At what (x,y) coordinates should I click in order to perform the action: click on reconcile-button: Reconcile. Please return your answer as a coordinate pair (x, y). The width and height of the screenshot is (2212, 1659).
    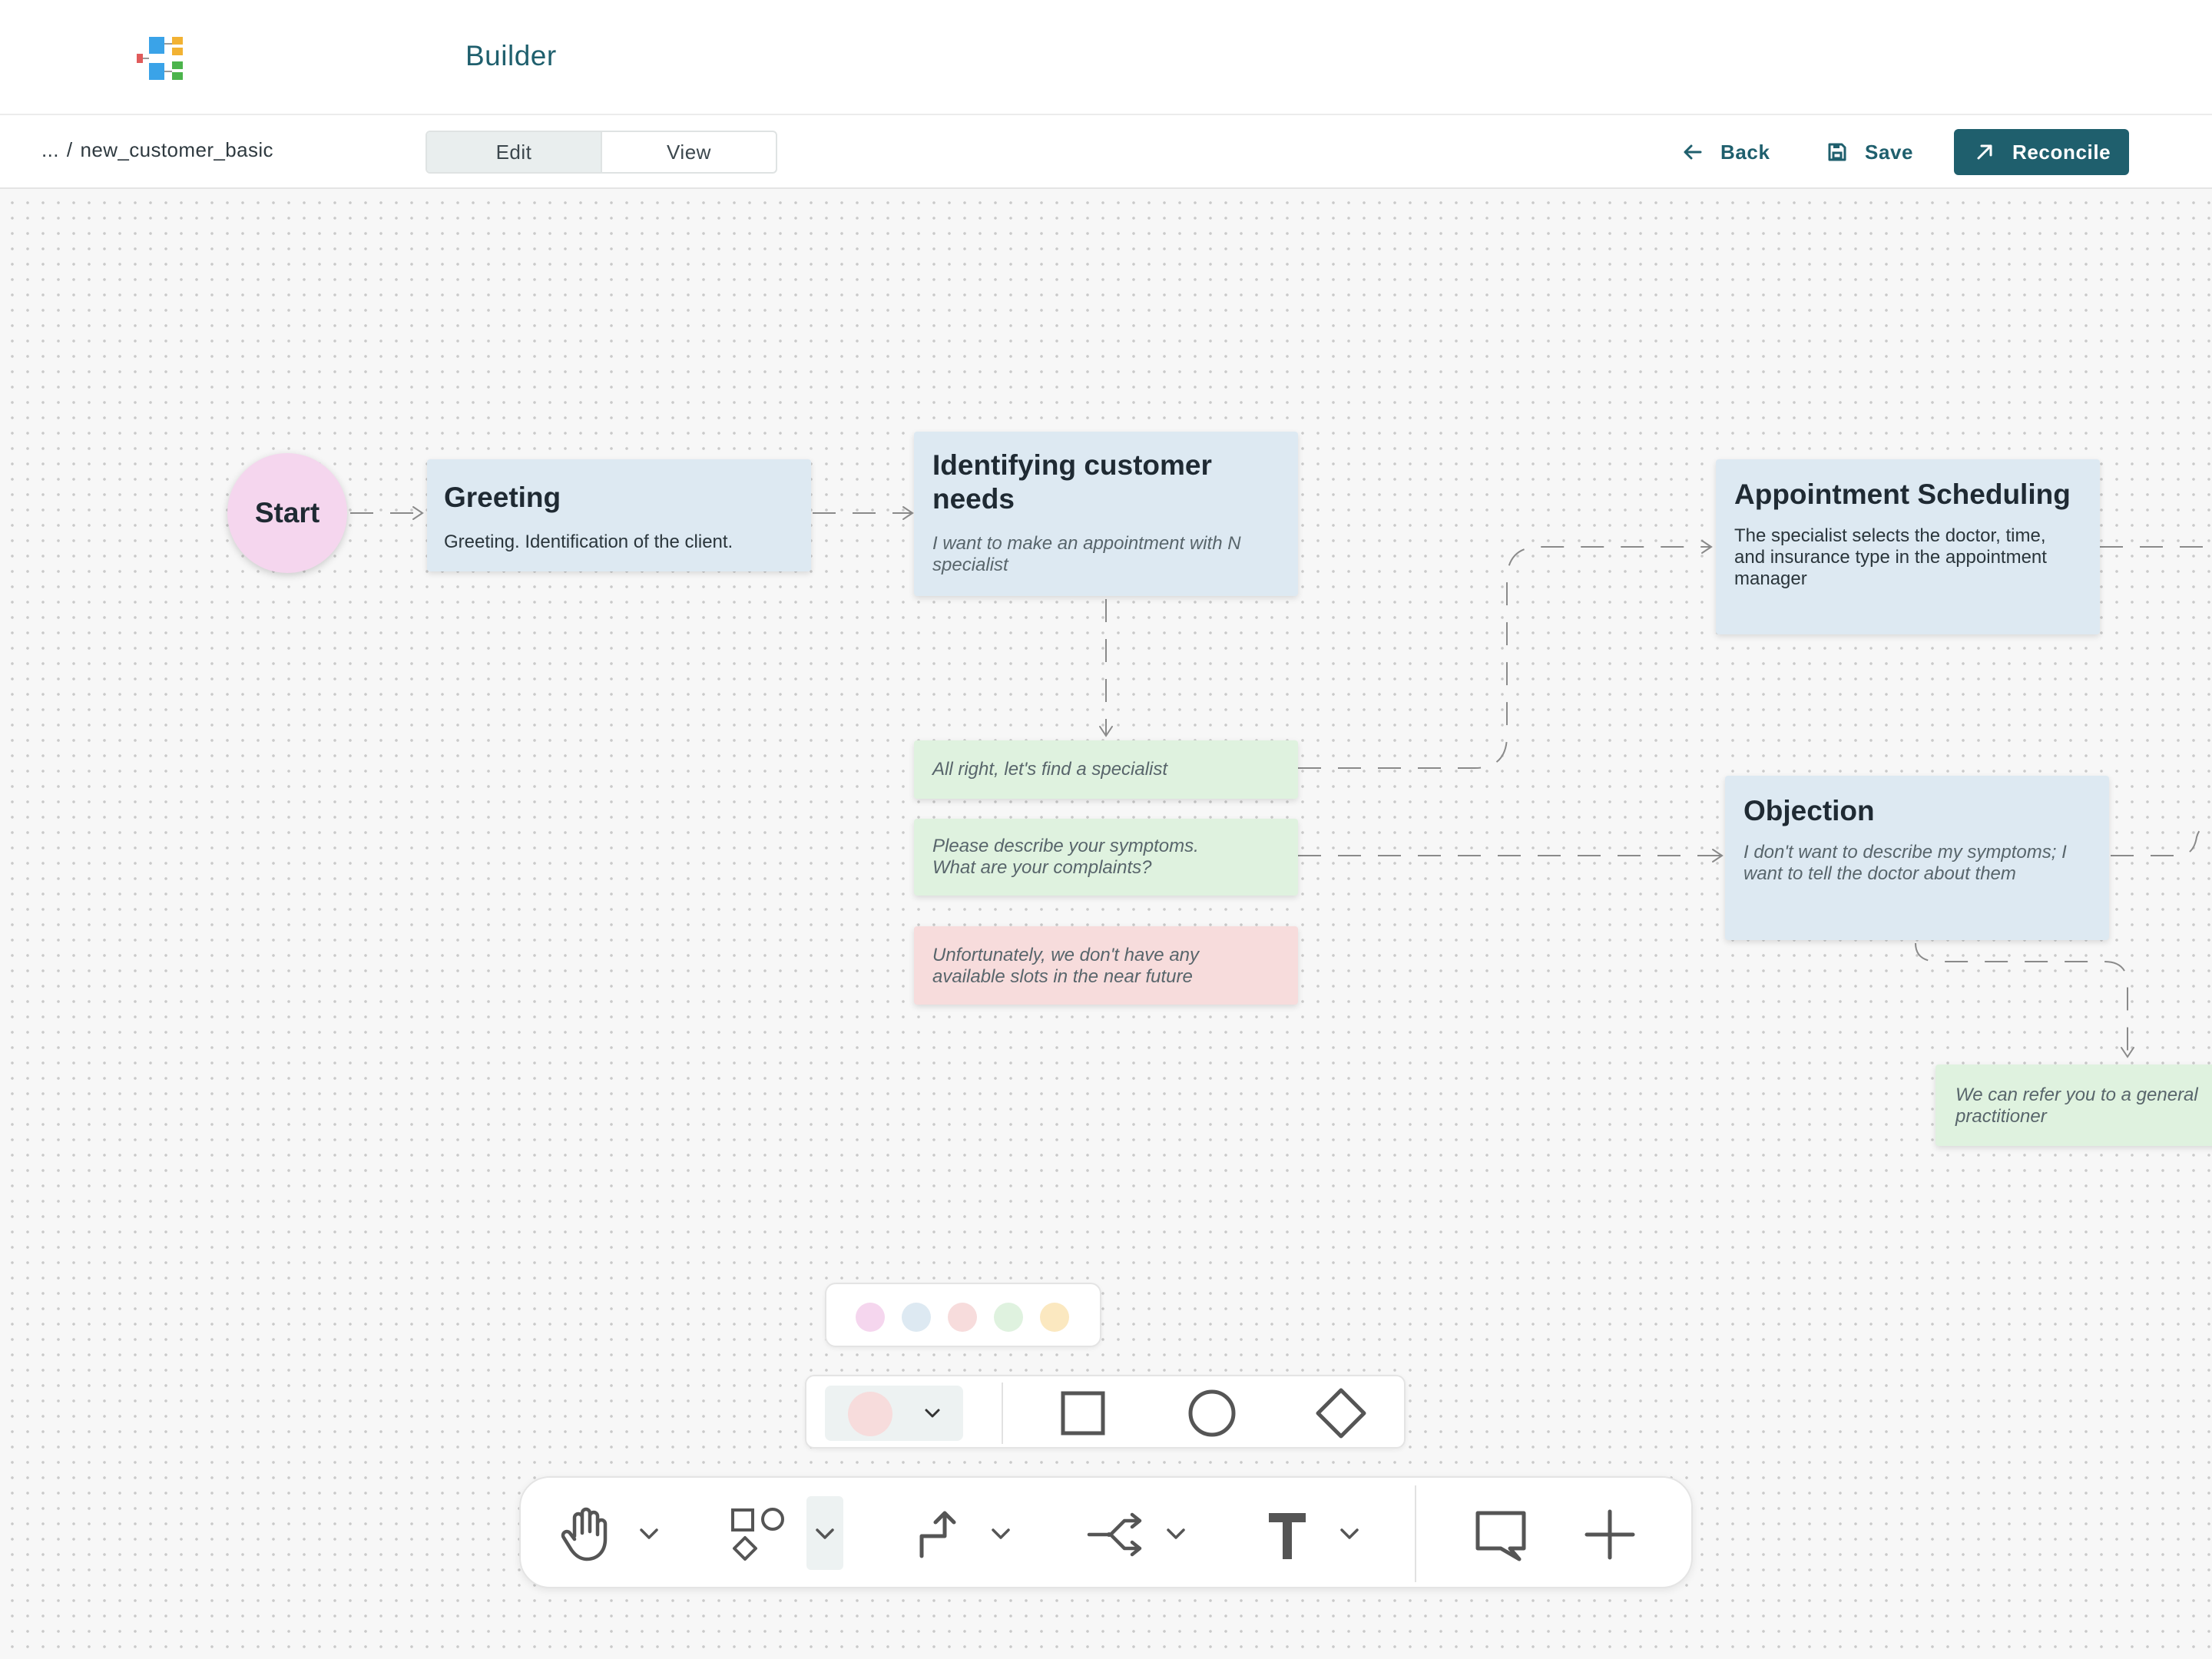
    Looking at the image, I should click on (2041, 152).